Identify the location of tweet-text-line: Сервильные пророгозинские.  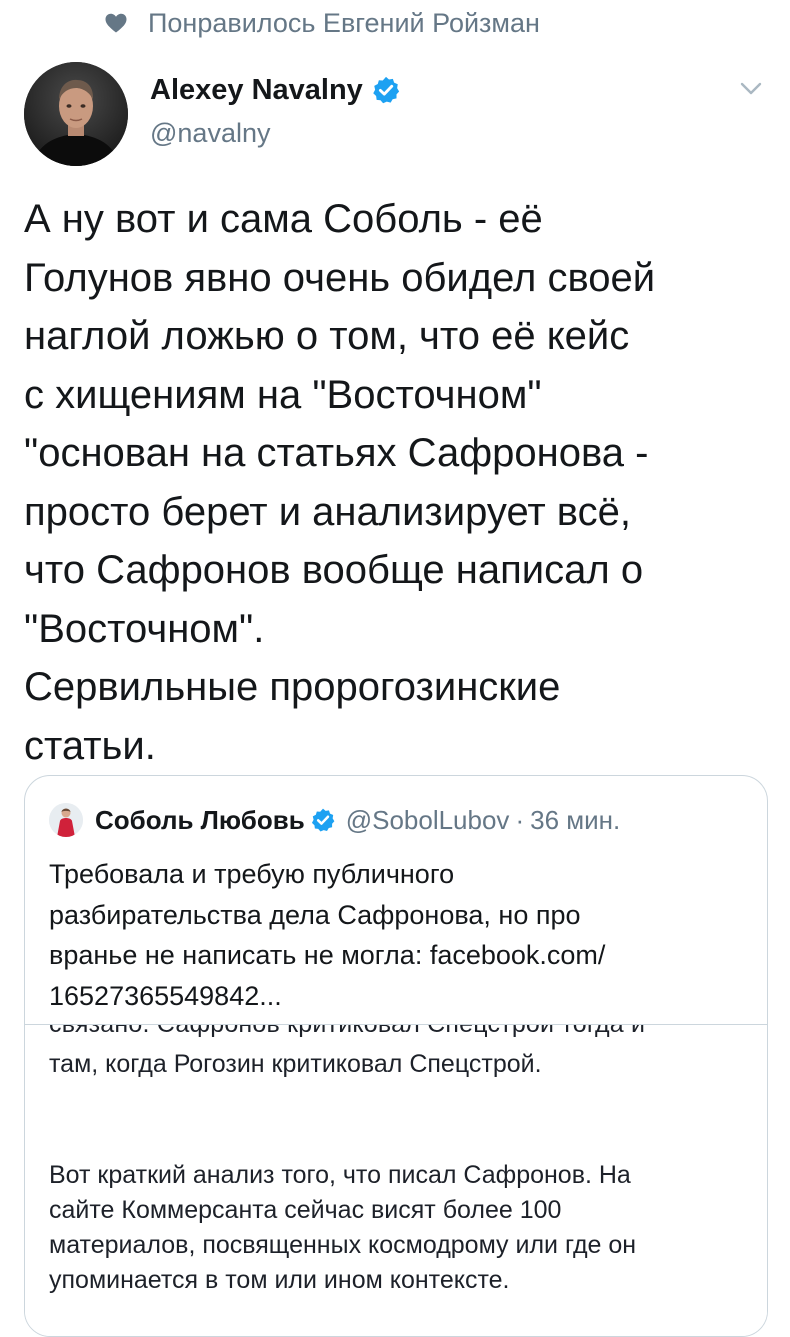
(292, 687).